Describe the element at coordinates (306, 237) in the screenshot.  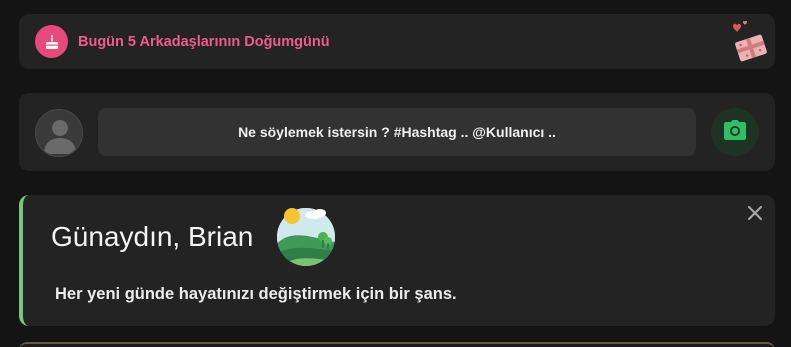
I see `morning-landscape-icon` at that location.